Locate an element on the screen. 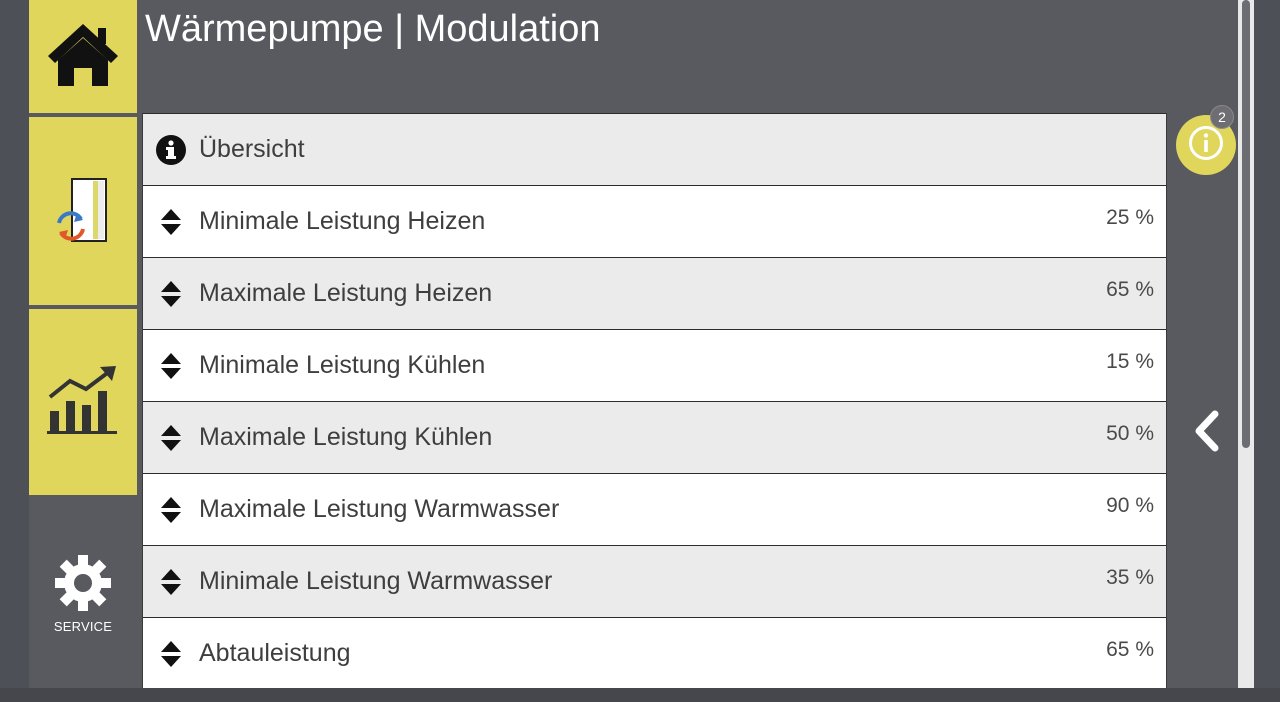 This screenshot has height=702, width=1280. home-icon is located at coordinates (83, 56).